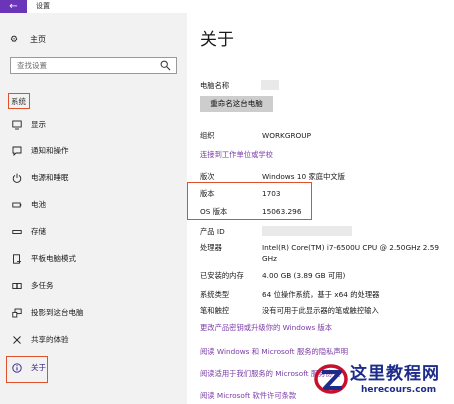 This screenshot has height=404, width=454. Describe the element at coordinates (17, 125) in the screenshot. I see `monitor-icon` at that location.